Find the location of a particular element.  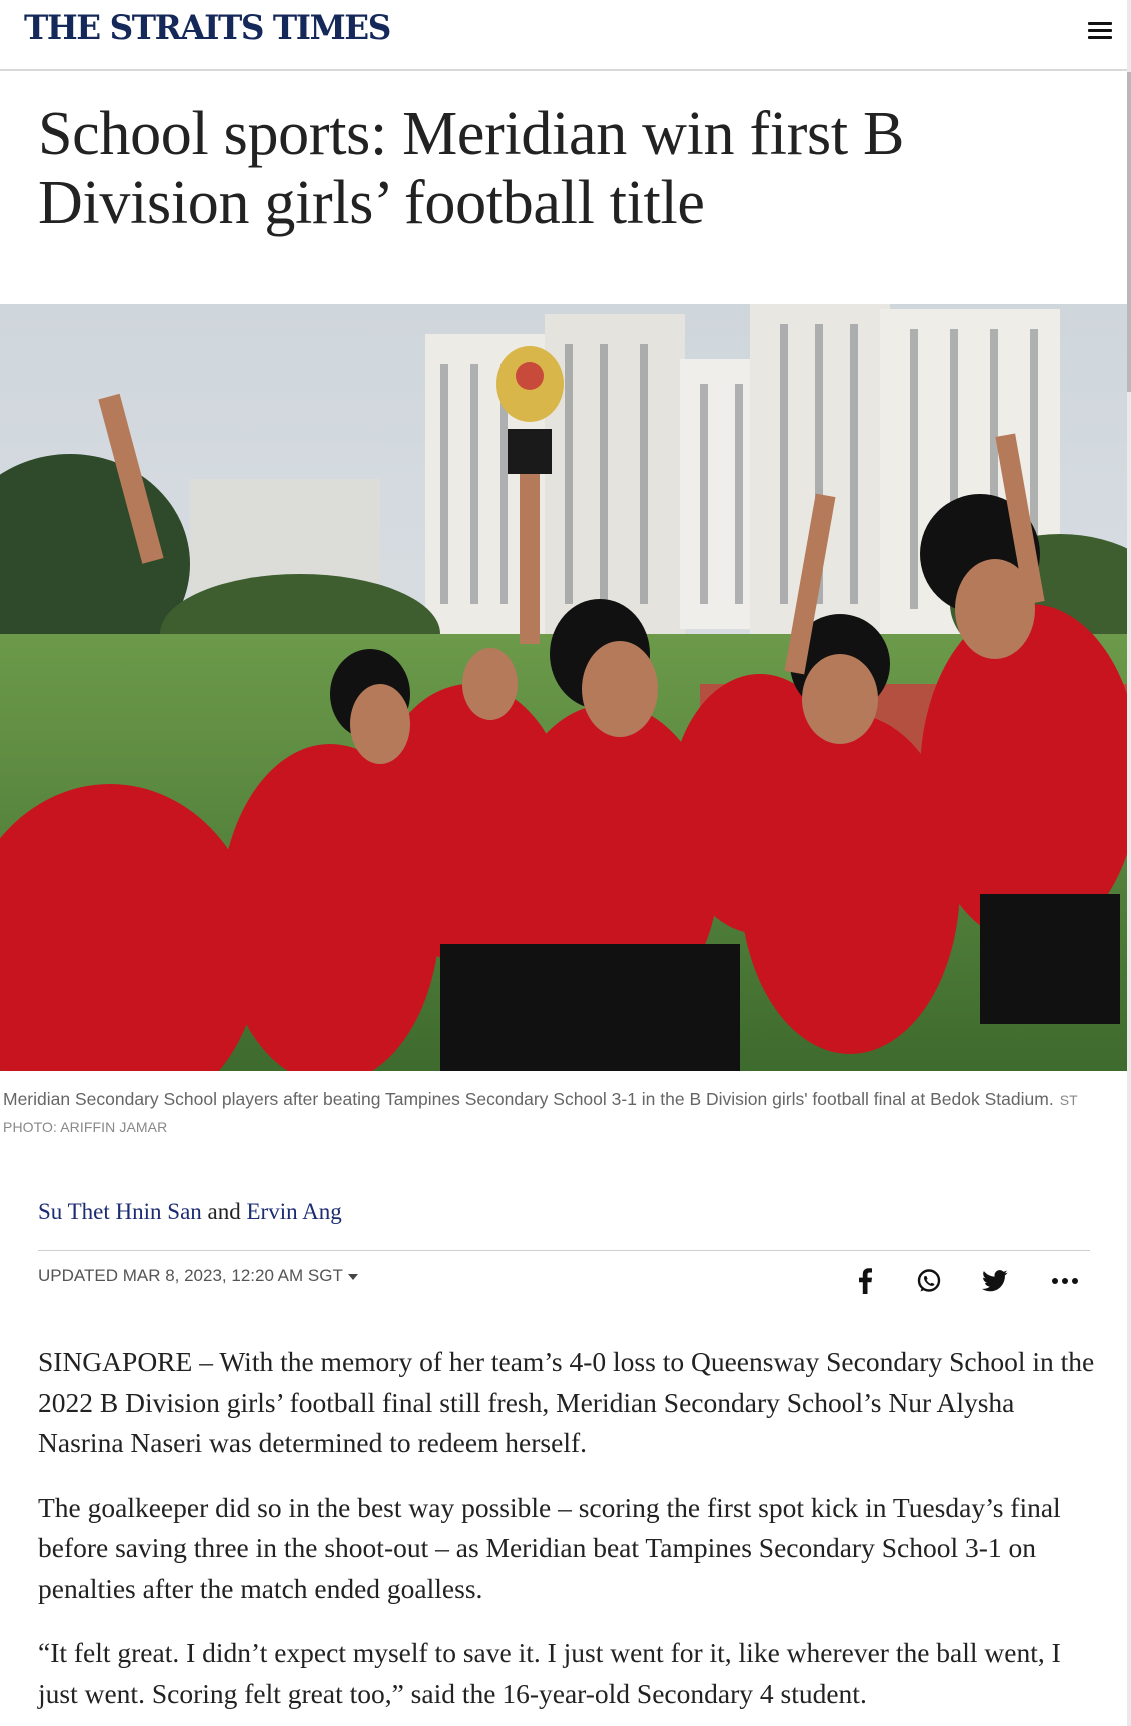

scrollbar-thumb is located at coordinates (1129, 232).